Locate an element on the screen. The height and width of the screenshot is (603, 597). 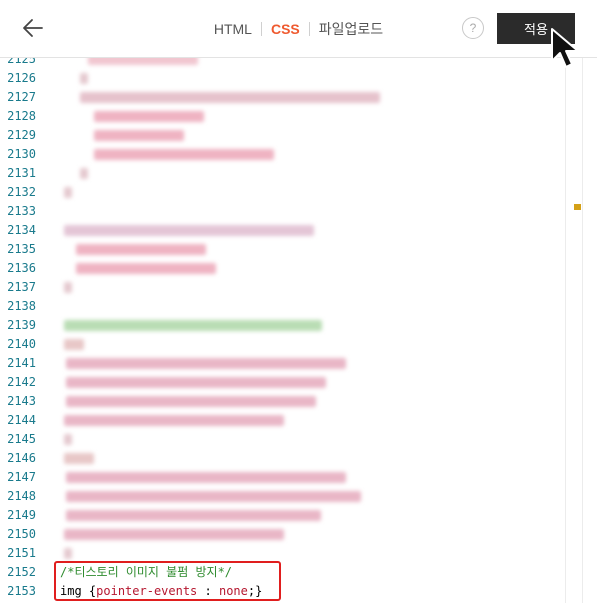
code-line: 2137 is located at coordinates (282, 287).